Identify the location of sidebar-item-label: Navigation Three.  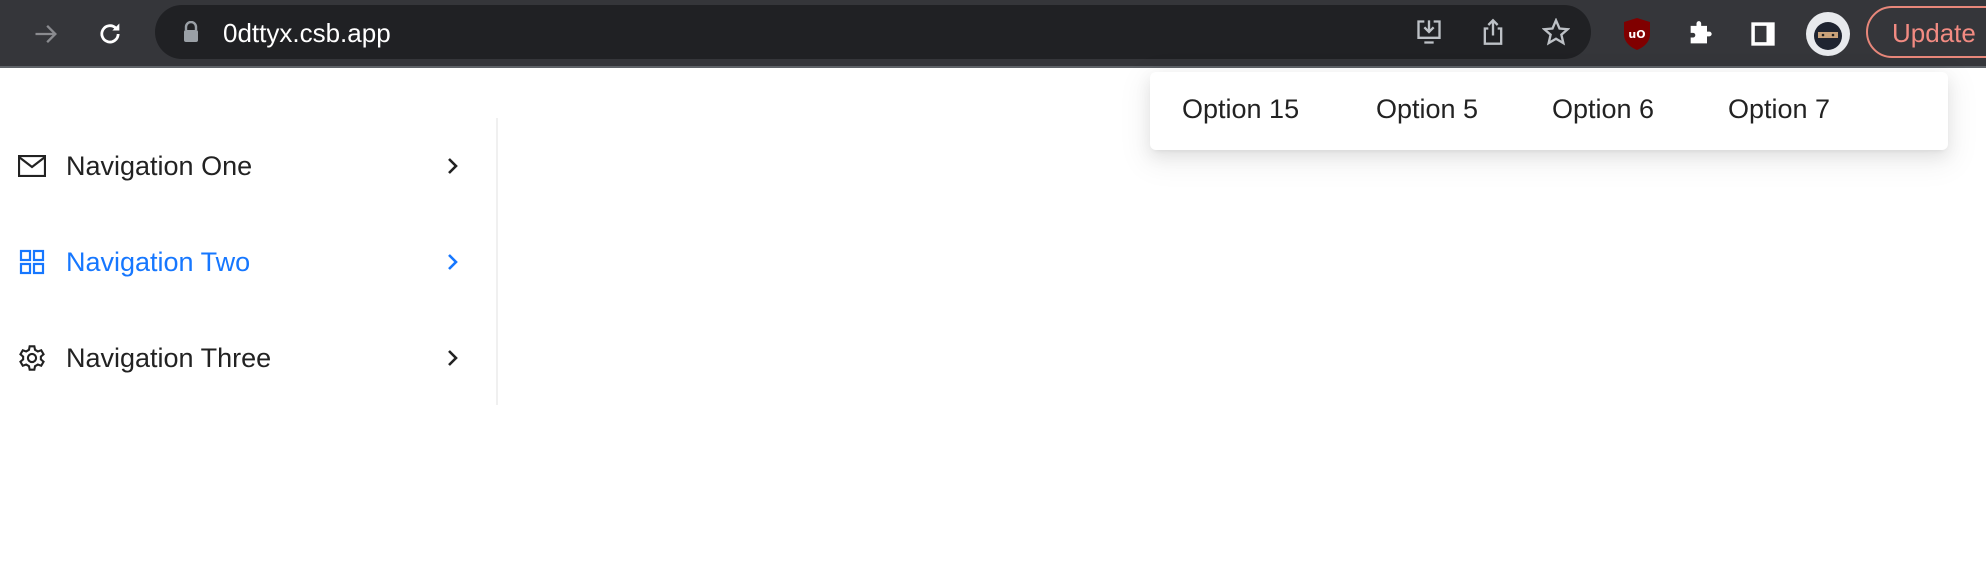
(169, 357).